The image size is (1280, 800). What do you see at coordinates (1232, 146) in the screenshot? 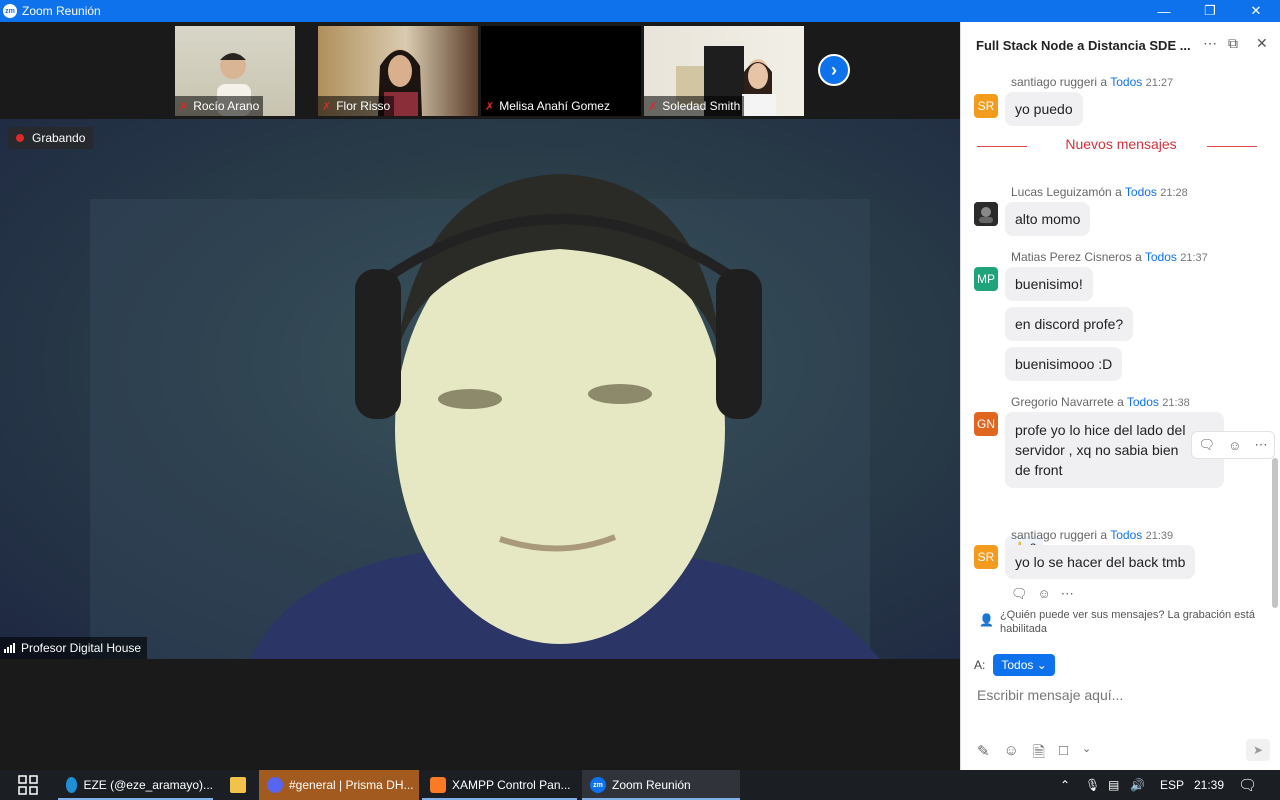
I see `divider` at bounding box center [1232, 146].